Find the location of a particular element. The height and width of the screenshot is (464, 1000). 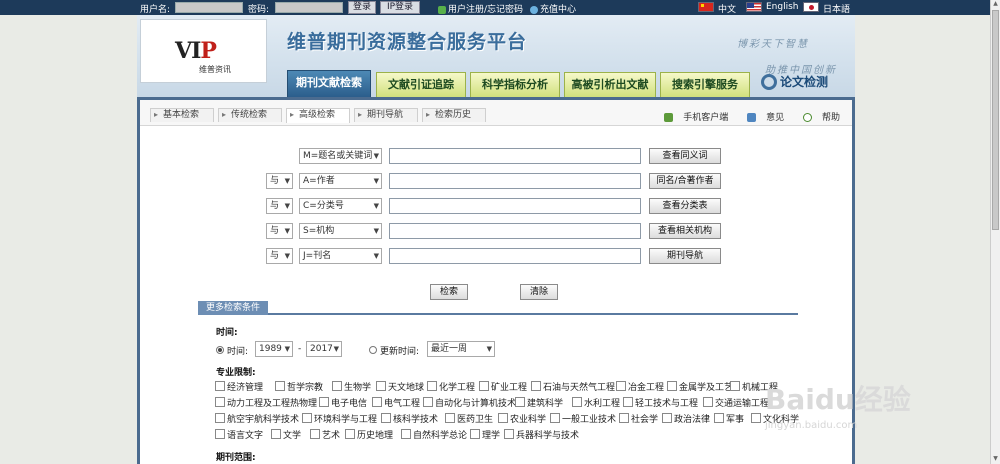

page-scrollbar: ▲ ▼ is located at coordinates (995, 232).